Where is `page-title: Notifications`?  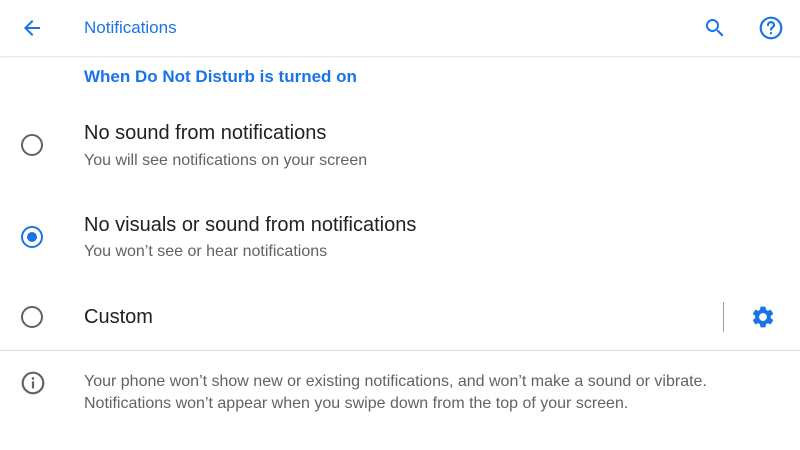
page-title: Notifications is located at coordinates (130, 27).